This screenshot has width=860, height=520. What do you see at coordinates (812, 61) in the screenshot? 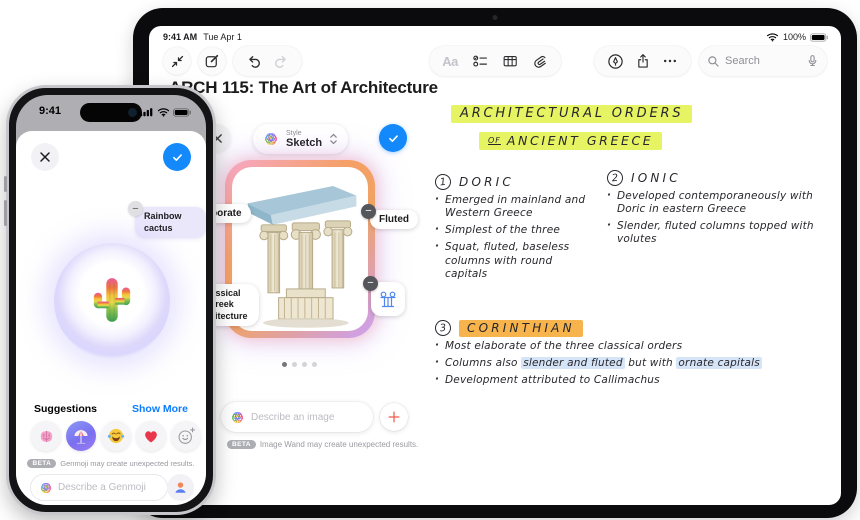
I see `dictation-mic-icon` at bounding box center [812, 61].